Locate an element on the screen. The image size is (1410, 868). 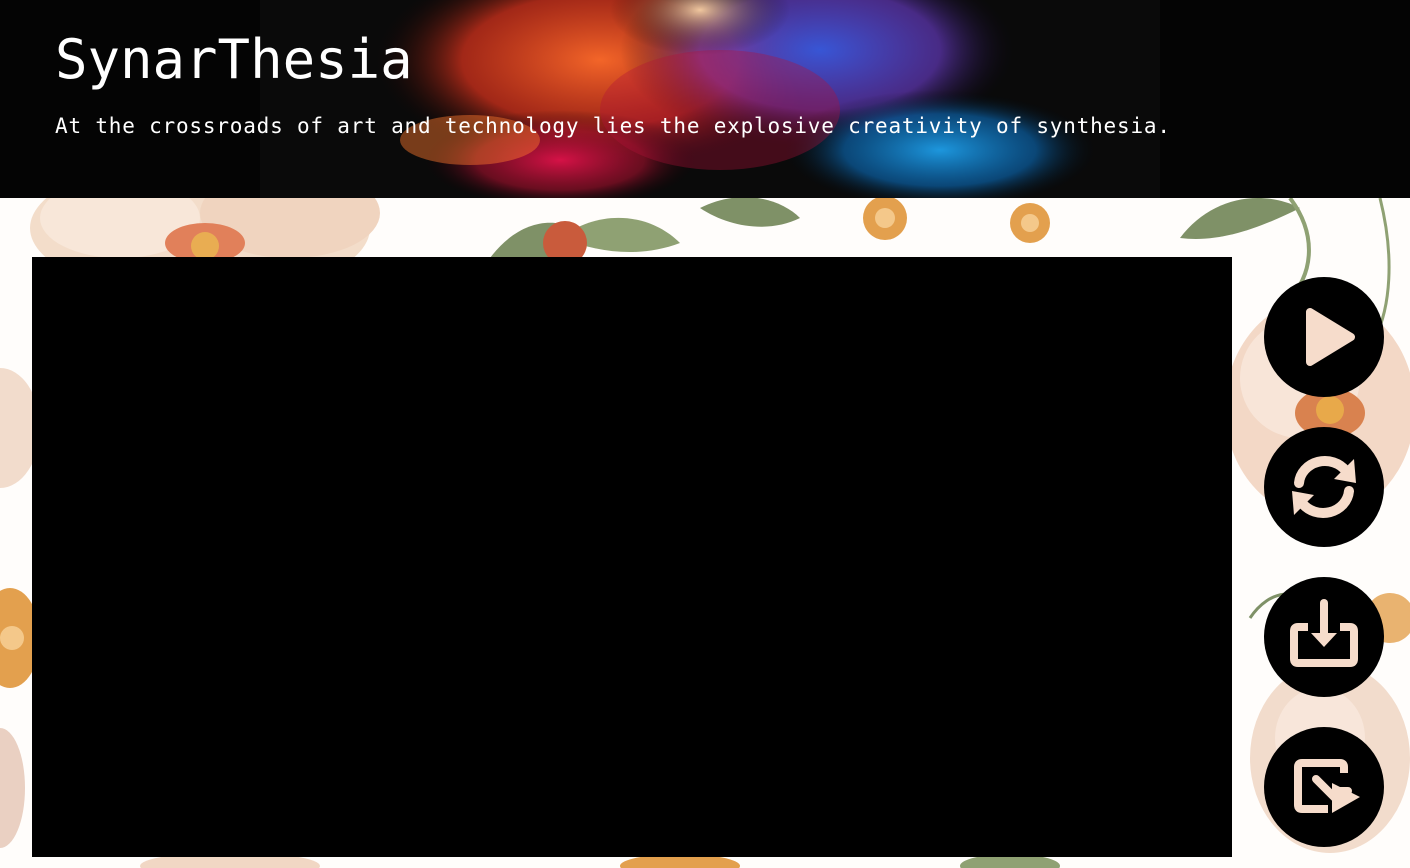
download-icon is located at coordinates (1324, 633).